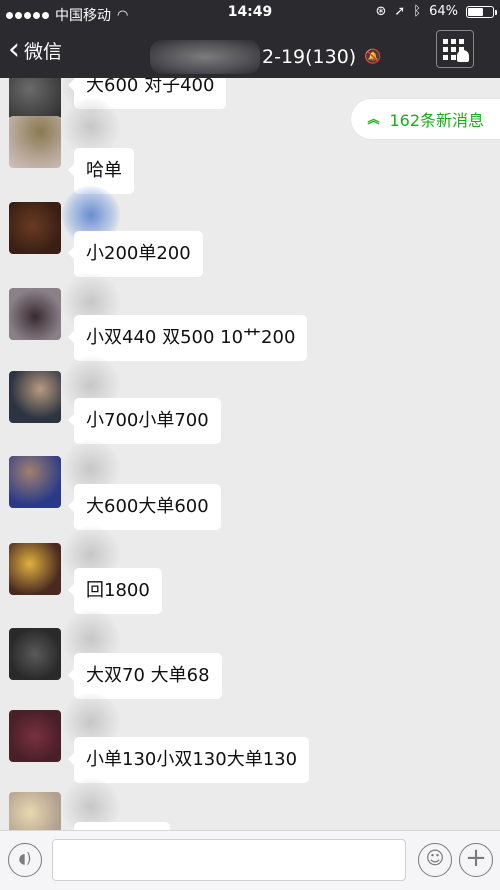 The height and width of the screenshot is (890, 500). Describe the element at coordinates (135, 254) in the screenshot. I see `message-bubble: 小200单200` at that location.